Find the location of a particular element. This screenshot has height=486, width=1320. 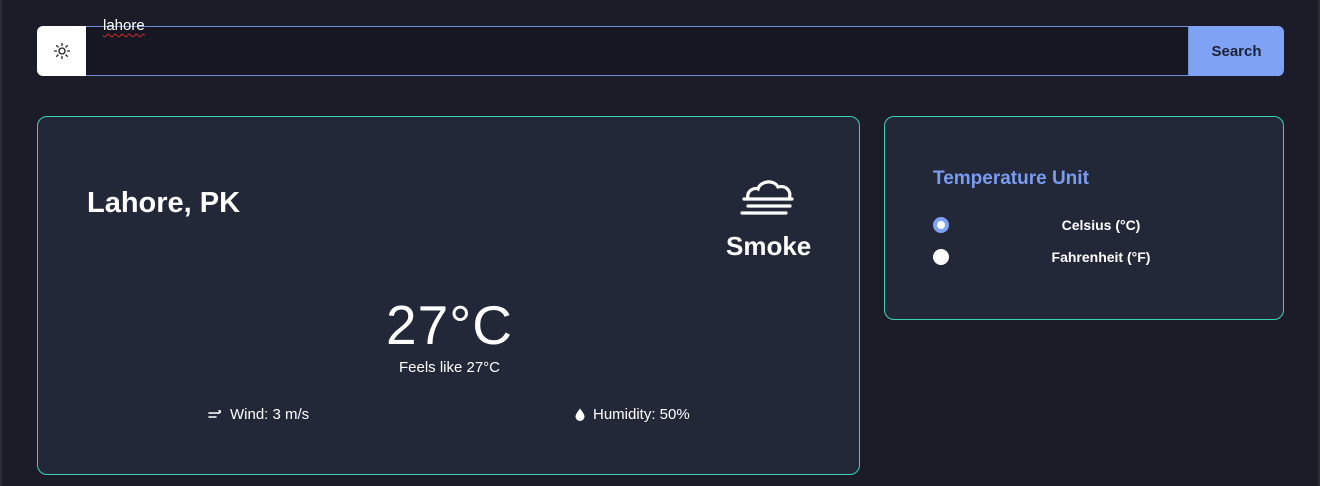

temperature: 27°C is located at coordinates (449, 325).